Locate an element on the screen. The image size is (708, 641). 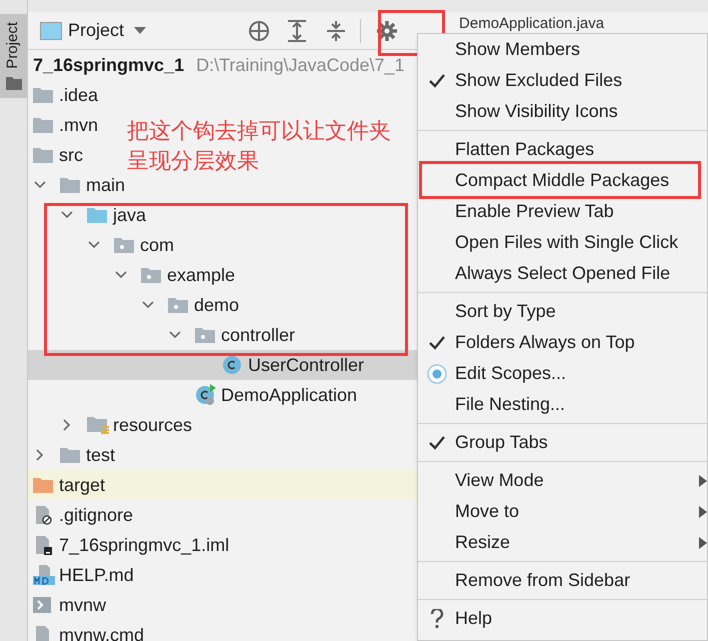
tree-item-label: com is located at coordinates (157, 245).